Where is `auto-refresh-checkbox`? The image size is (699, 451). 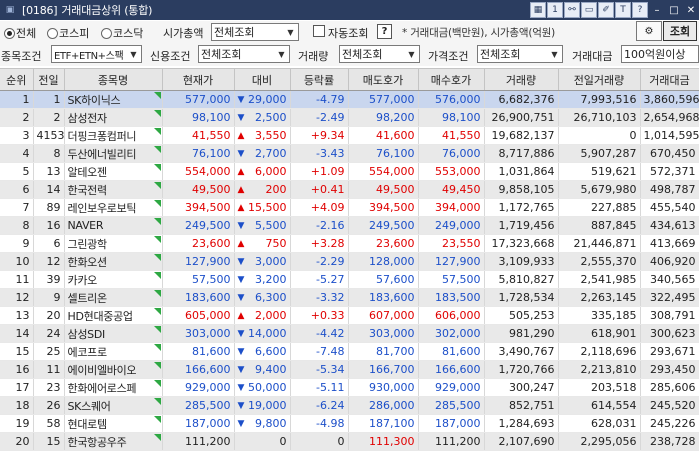
auto-refresh-checkbox is located at coordinates (319, 31).